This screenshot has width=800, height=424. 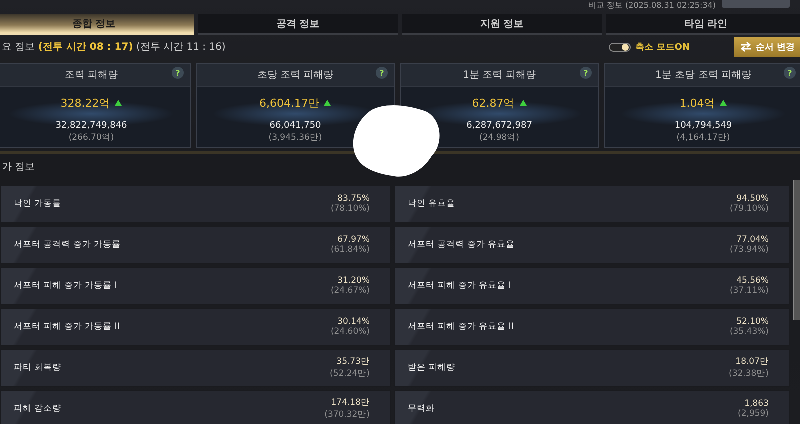 What do you see at coordinates (752, 322) in the screenshot?
I see `stat-value: 52.10%` at bounding box center [752, 322].